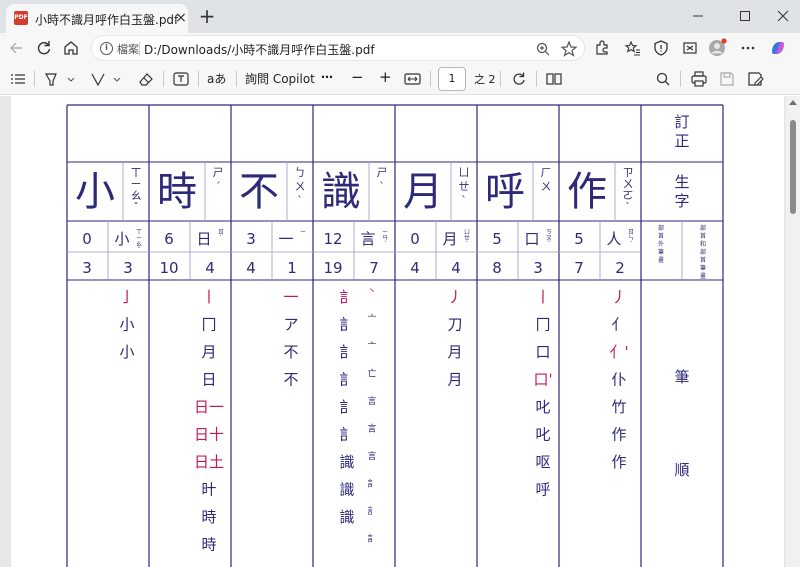  What do you see at coordinates (290, 352) in the screenshot?
I see `stroke-order-step: 不` at bounding box center [290, 352].